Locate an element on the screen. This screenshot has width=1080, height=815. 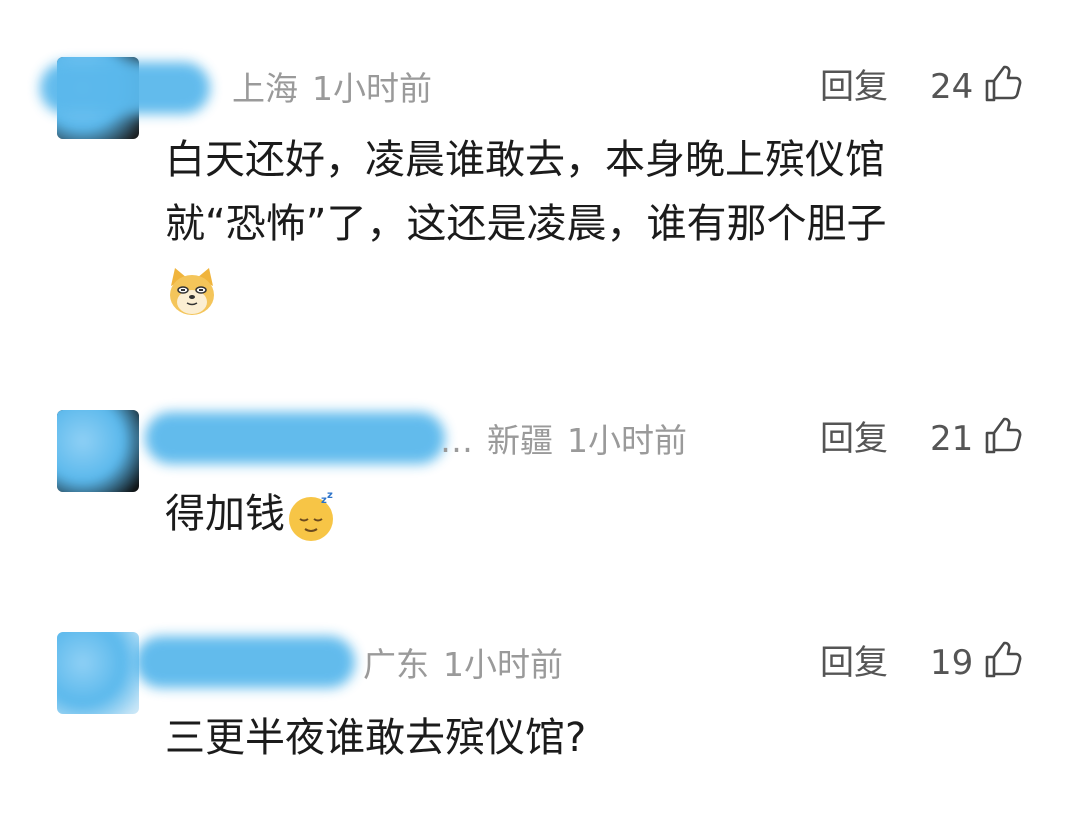
doge-emoji-icon is located at coordinates (192, 291).